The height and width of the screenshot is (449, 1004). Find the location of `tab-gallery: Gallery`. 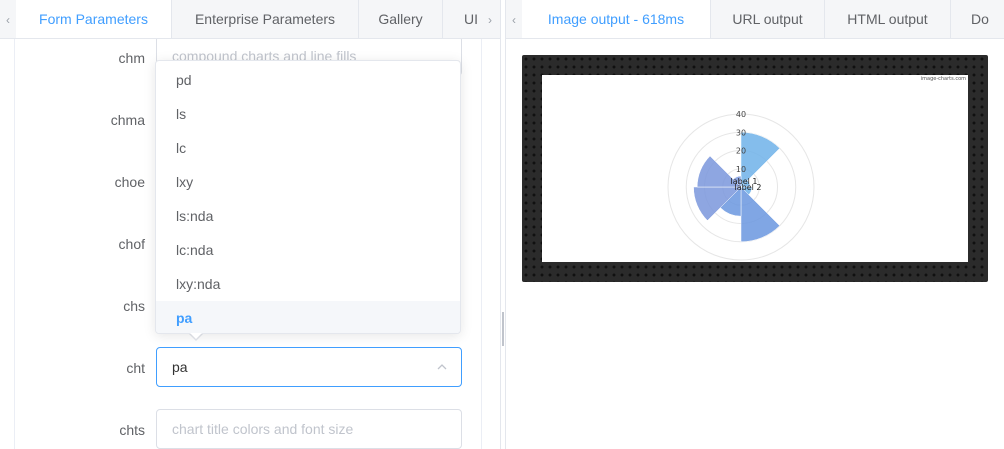

tab-gallery: Gallery is located at coordinates (401, 19).